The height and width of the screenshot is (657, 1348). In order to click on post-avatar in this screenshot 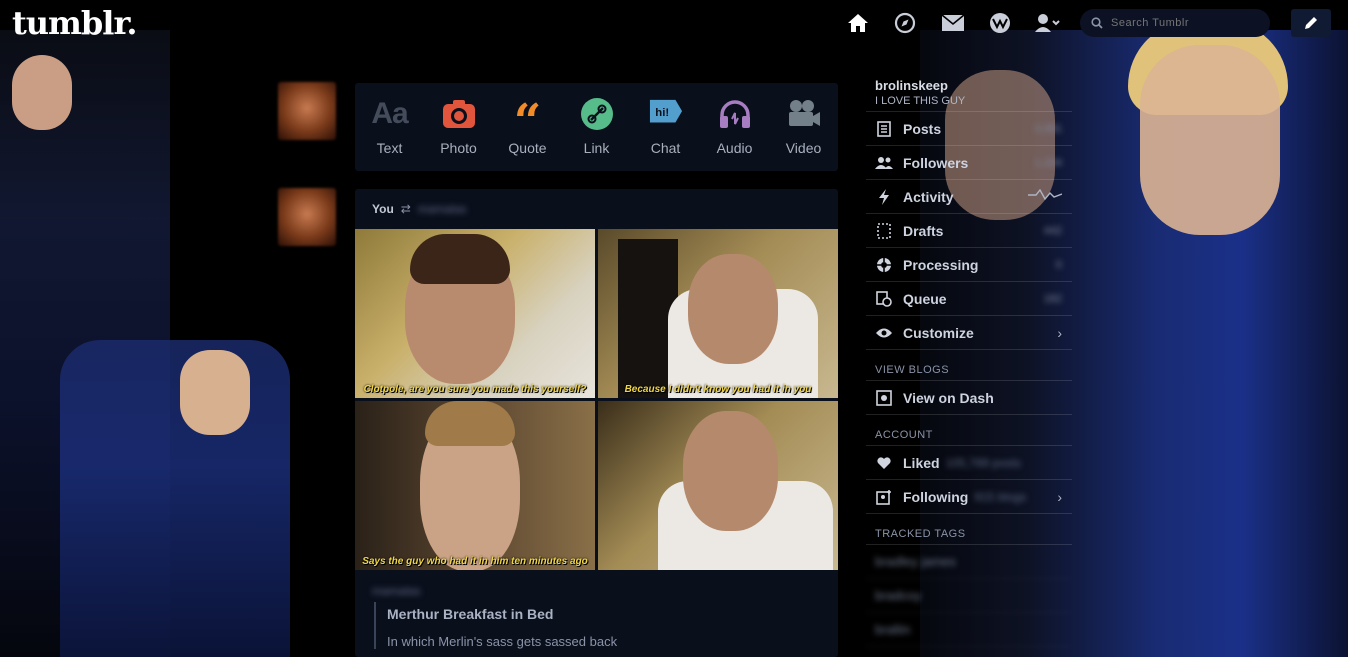, I will do `click(307, 217)`.